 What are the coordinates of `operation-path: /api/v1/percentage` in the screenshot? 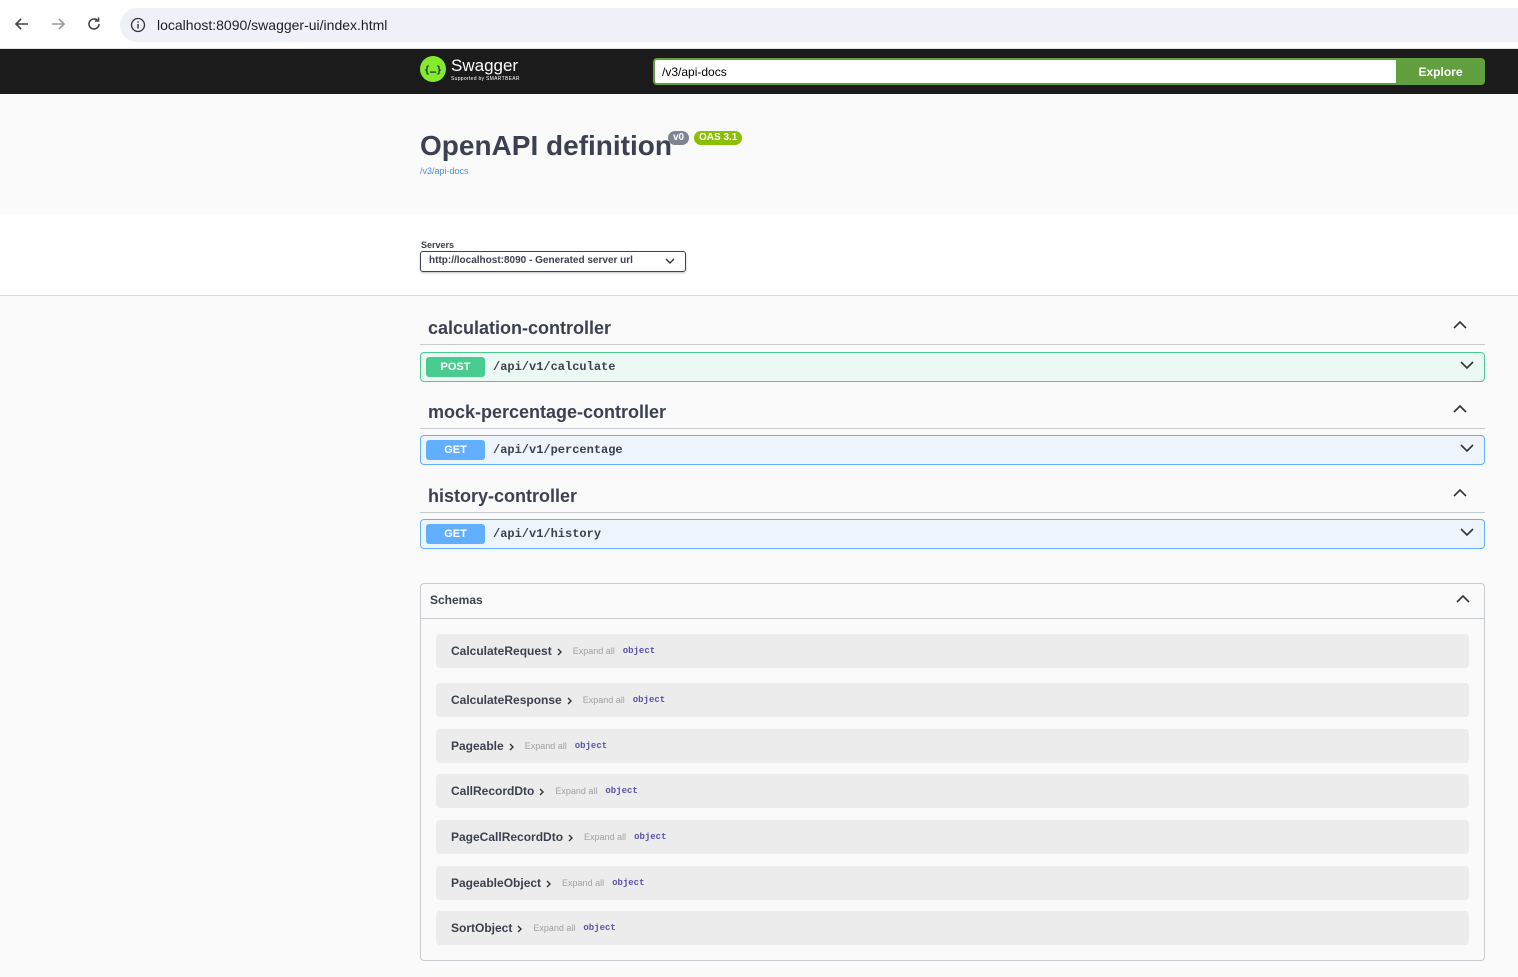 It's located at (558, 450).